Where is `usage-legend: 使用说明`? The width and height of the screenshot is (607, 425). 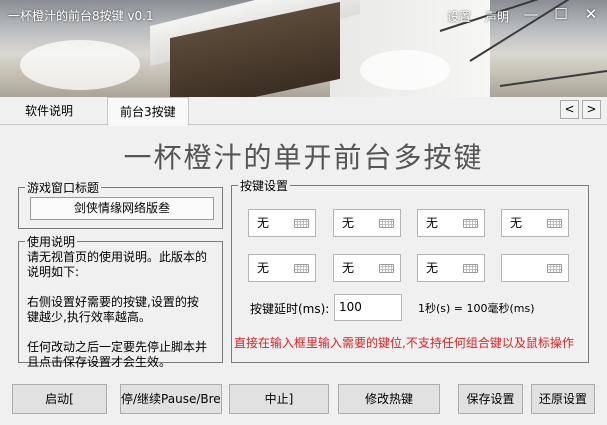 usage-legend: 使用说明 is located at coordinates (51, 242).